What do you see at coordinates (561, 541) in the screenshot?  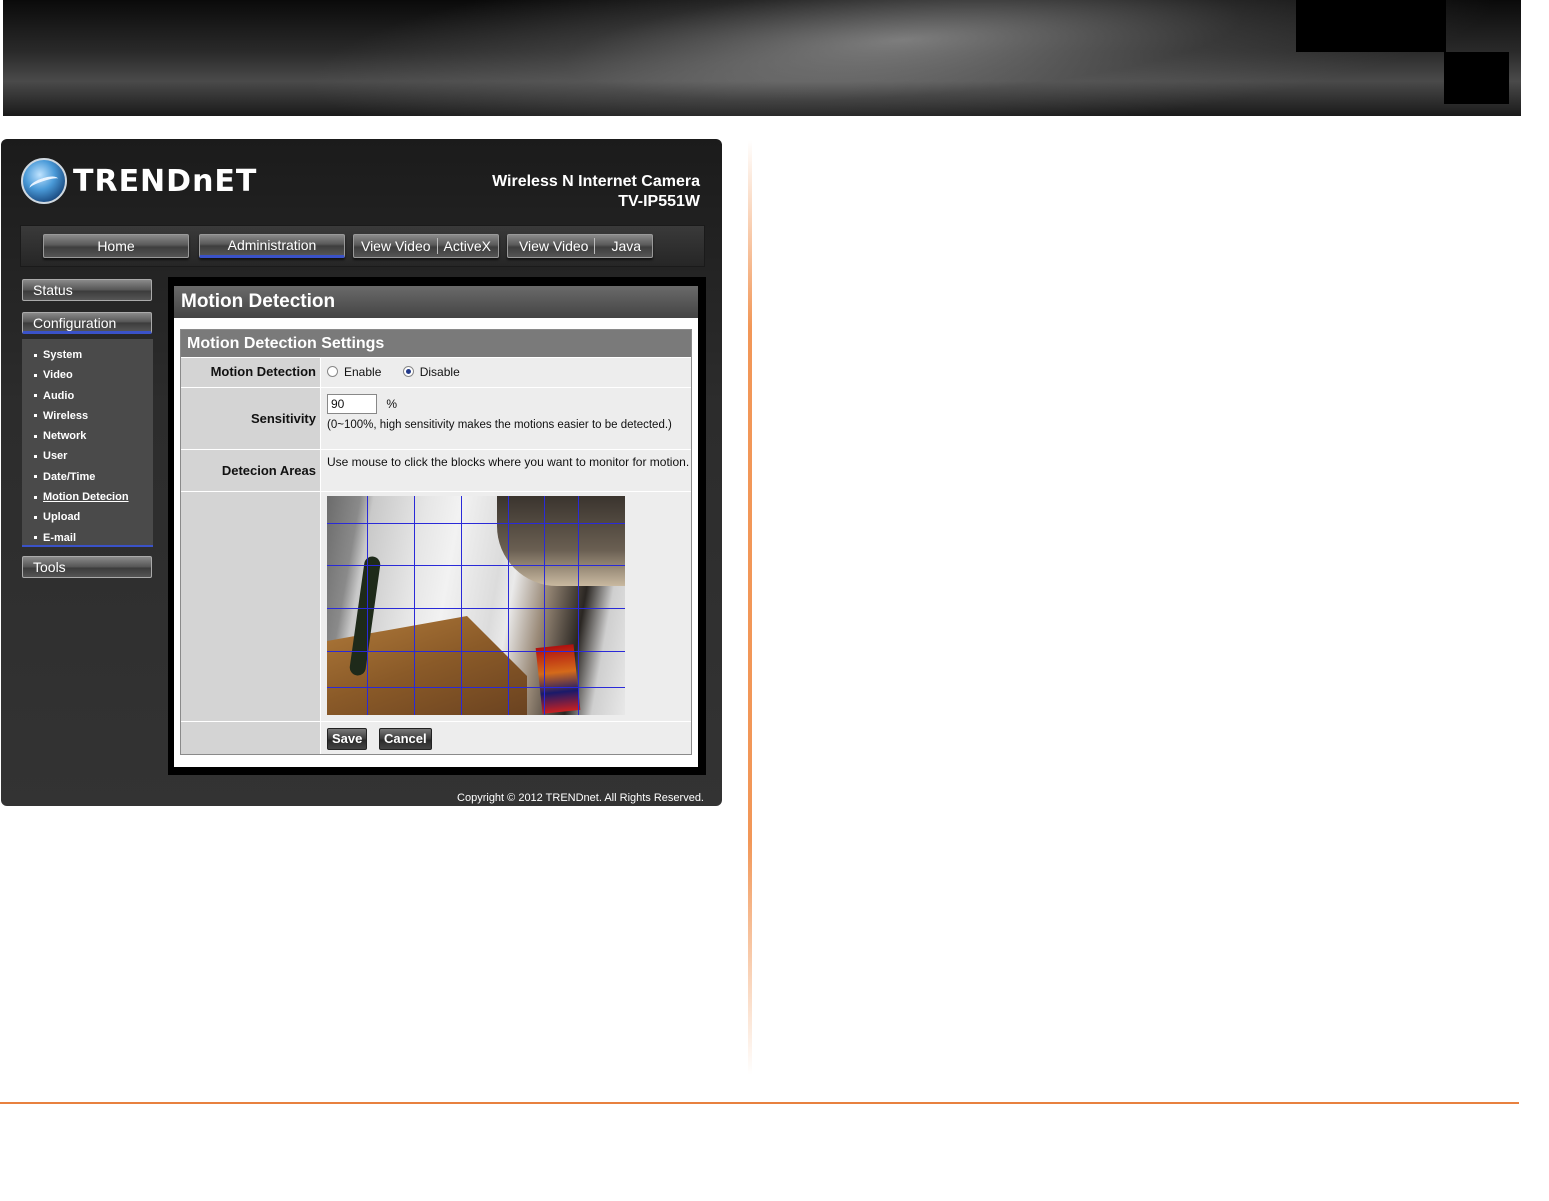 I see `preview-balcony` at bounding box center [561, 541].